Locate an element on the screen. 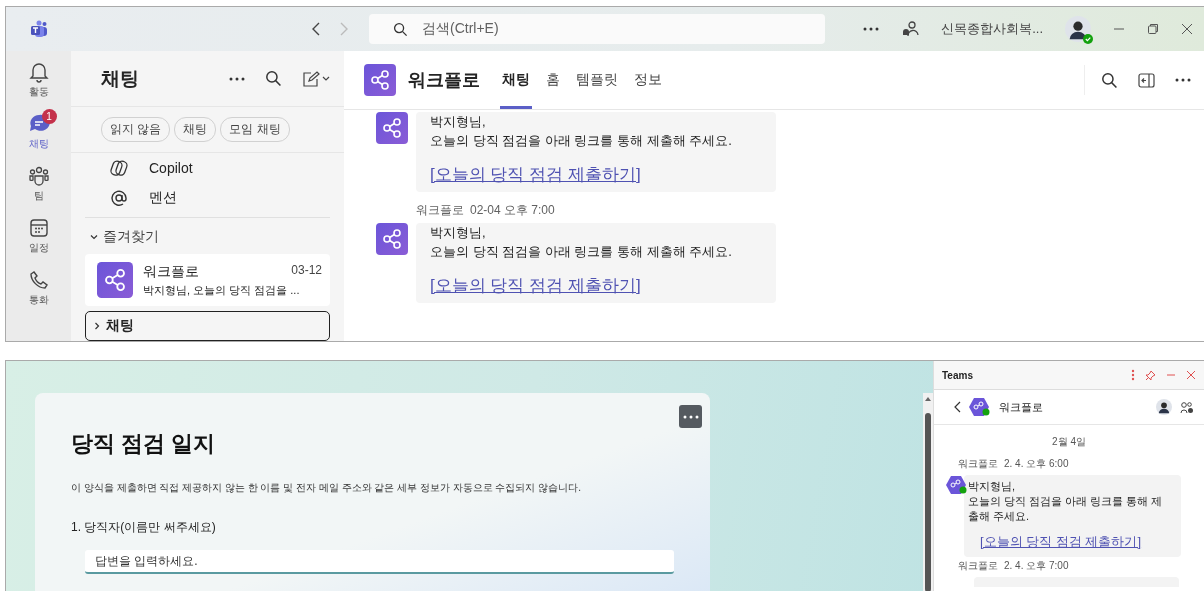 The image size is (1204, 591). tab: 홈 is located at coordinates (553, 80).